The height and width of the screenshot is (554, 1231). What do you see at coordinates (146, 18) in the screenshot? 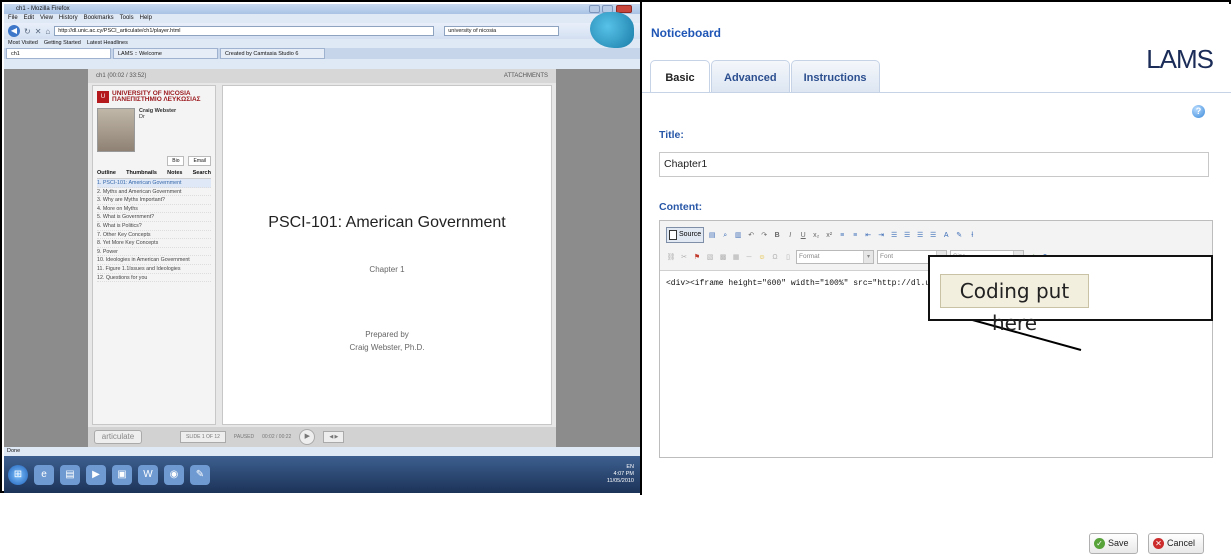
I see `menu-help: Help` at bounding box center [146, 18].